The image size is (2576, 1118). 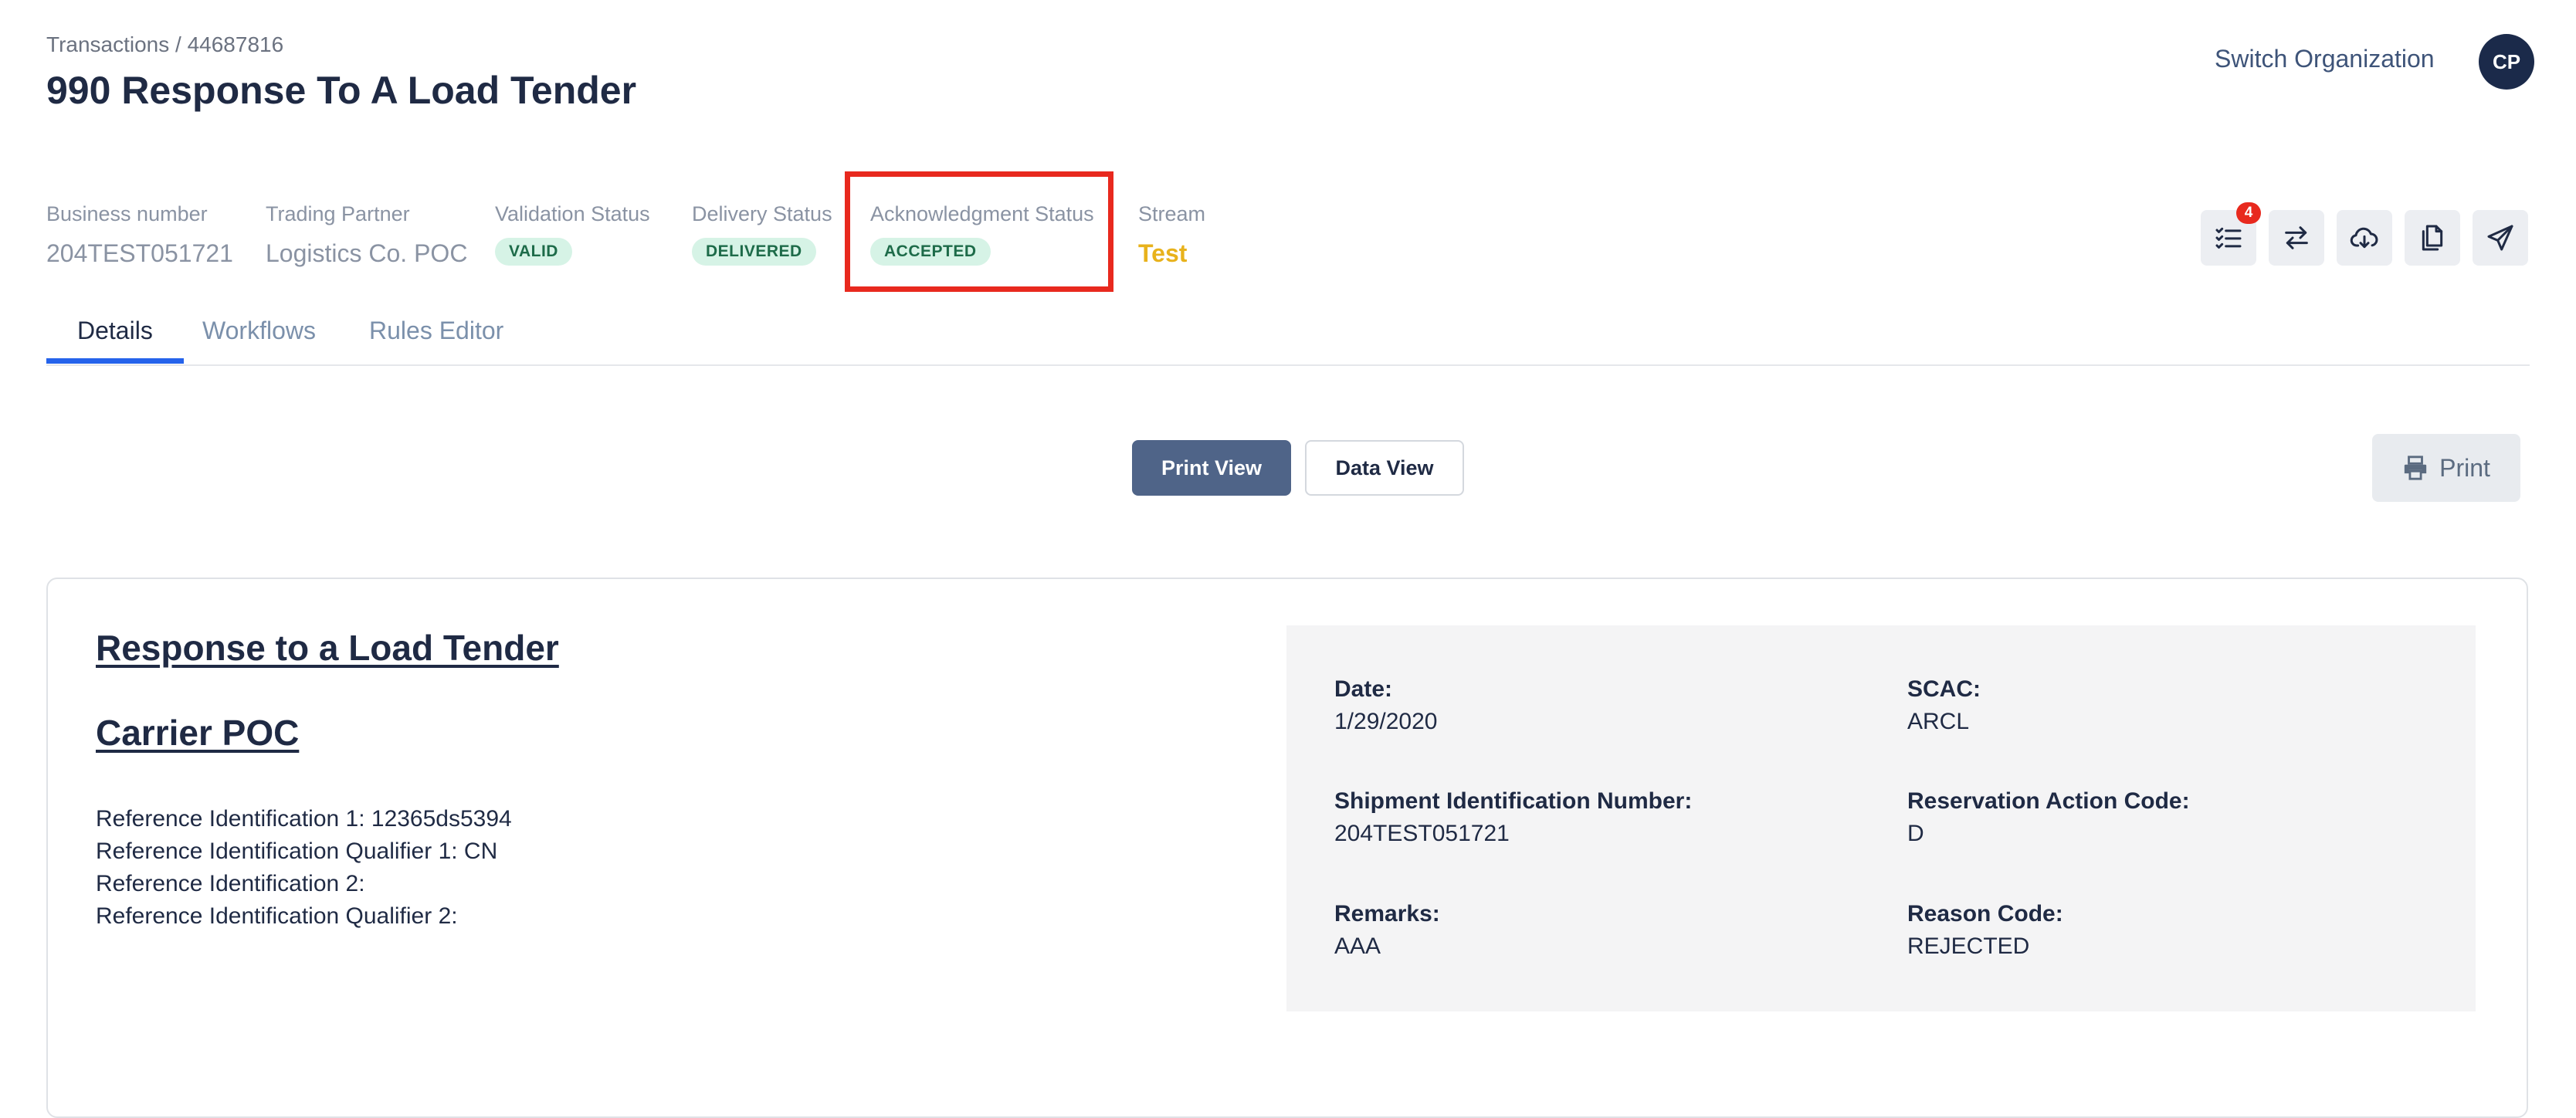 I want to click on switch-organization-link: Switch Organization, so click(x=2325, y=59).